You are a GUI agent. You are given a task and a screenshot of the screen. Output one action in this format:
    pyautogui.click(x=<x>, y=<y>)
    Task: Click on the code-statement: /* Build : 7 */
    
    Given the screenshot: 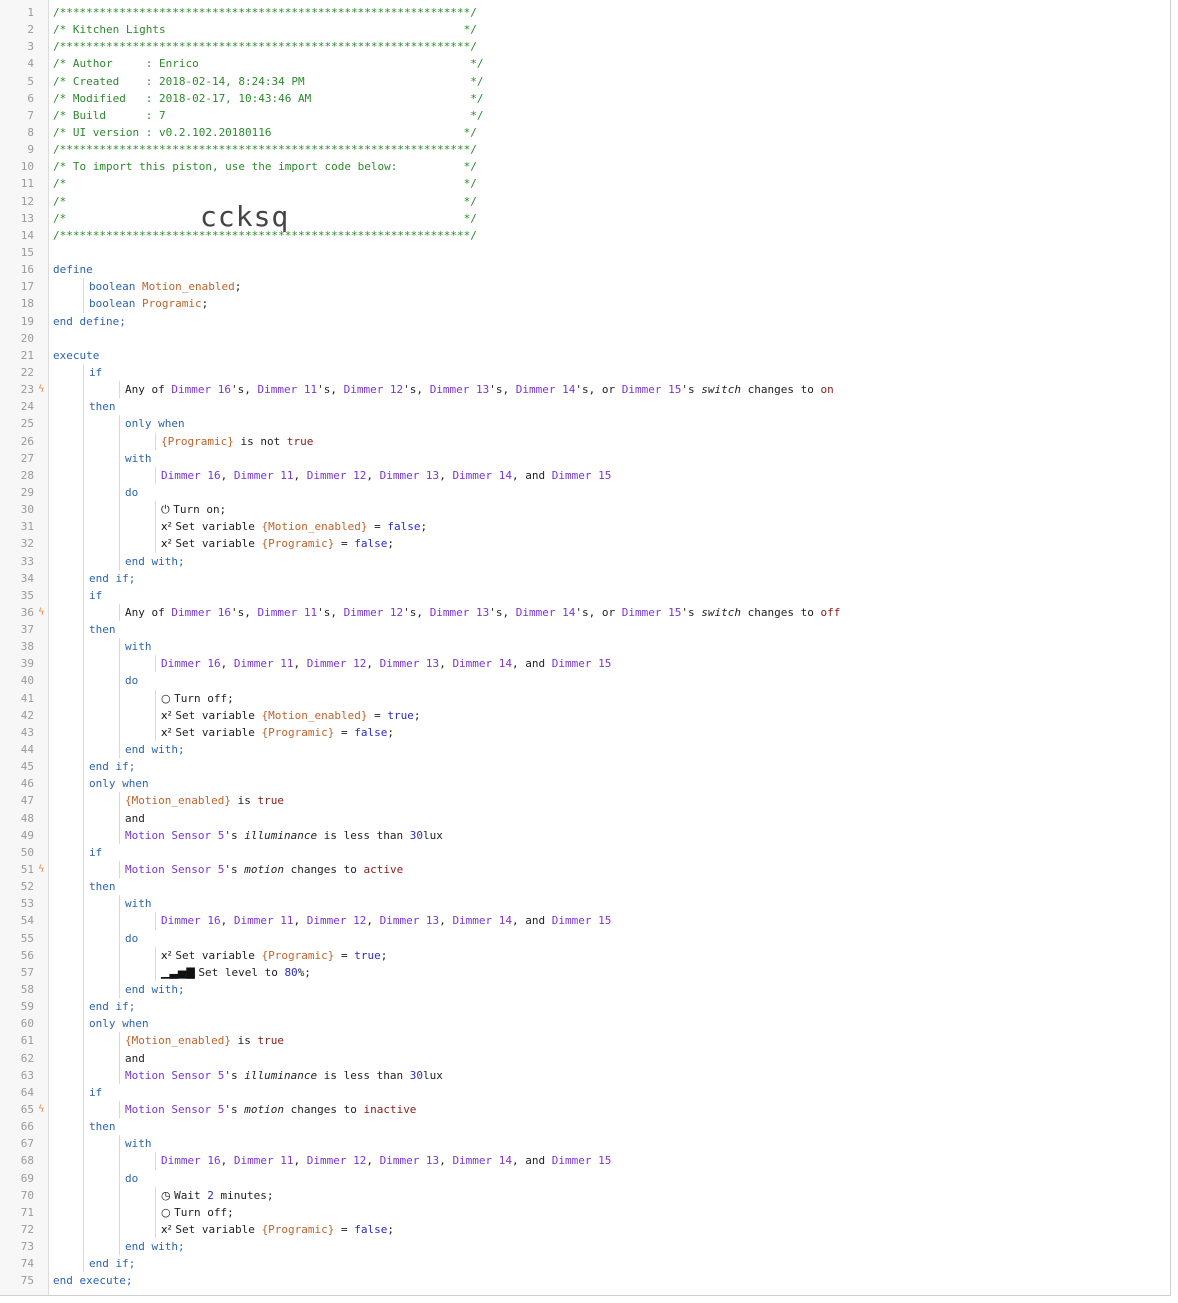 What is the action you would take?
    pyautogui.click(x=268, y=115)
    